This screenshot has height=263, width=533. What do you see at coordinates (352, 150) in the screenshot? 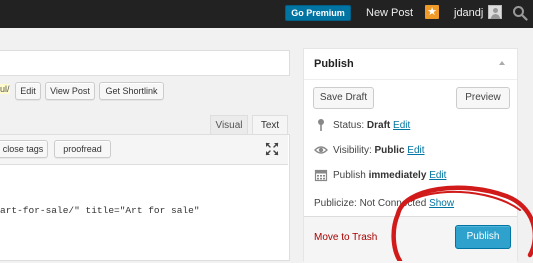
I see `visibility-label: Visibility:` at bounding box center [352, 150].